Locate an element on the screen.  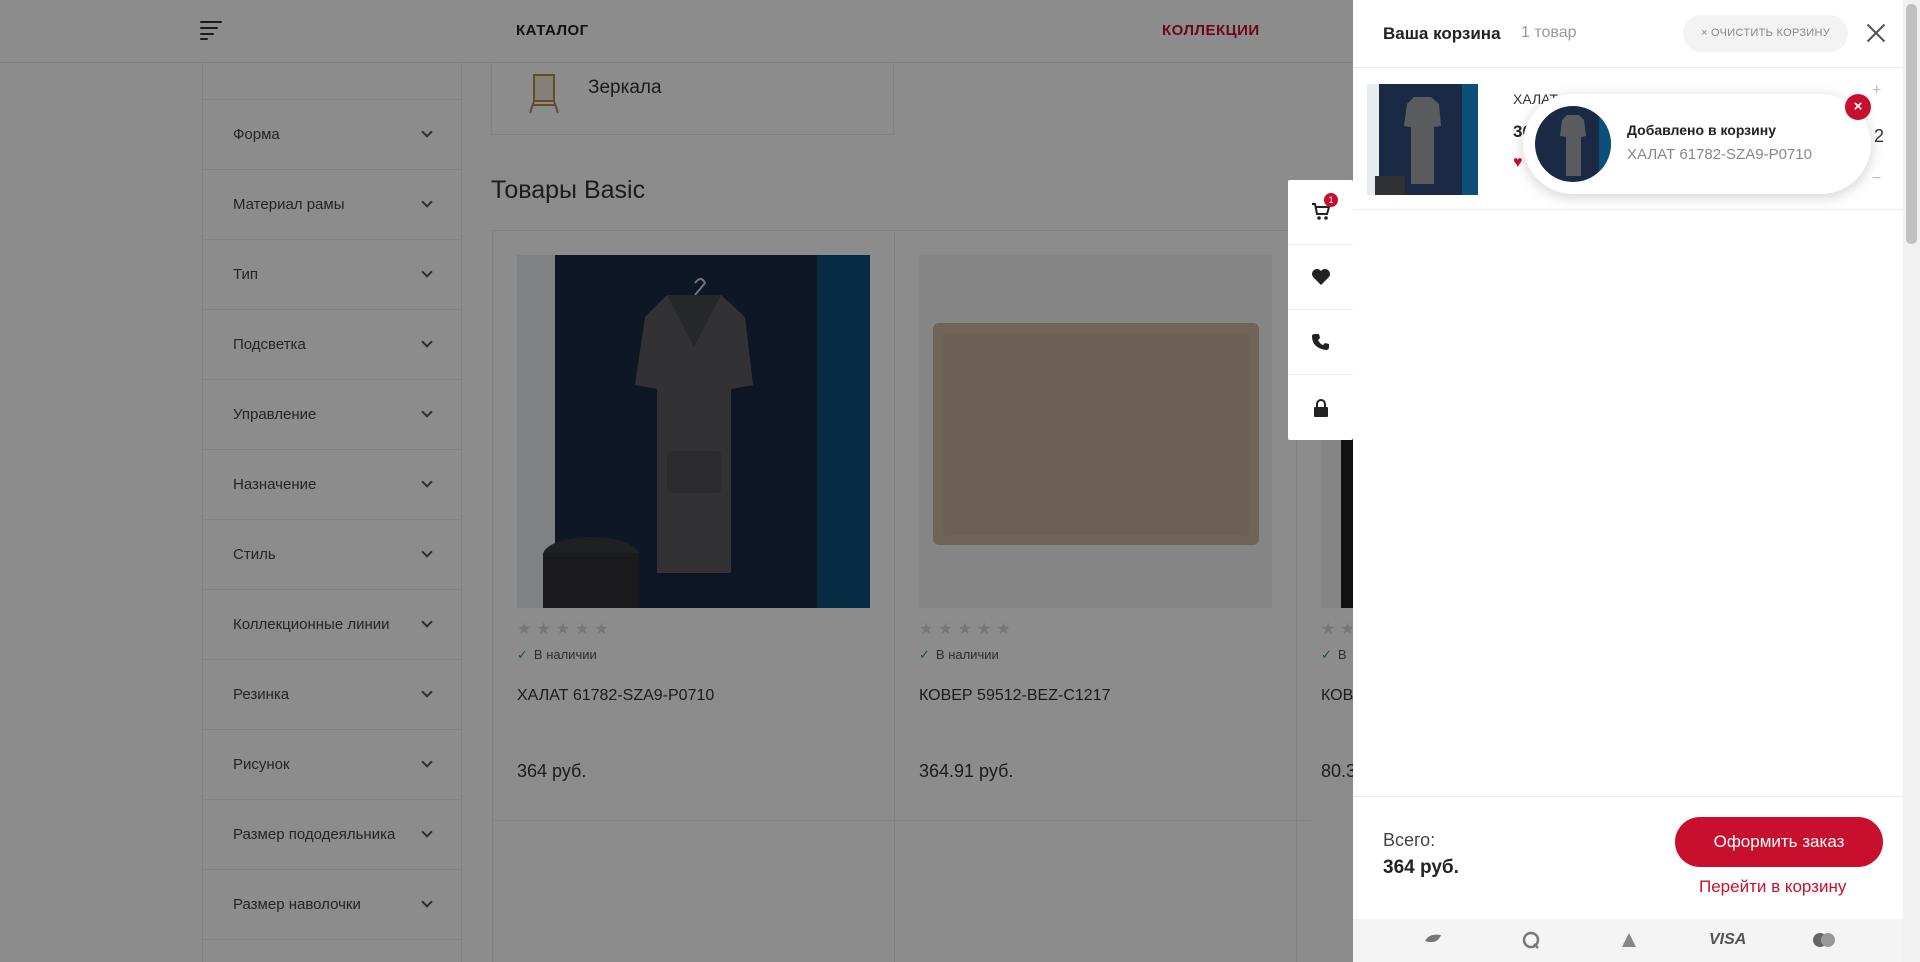
total-label: Всего: is located at coordinates (1409, 840).